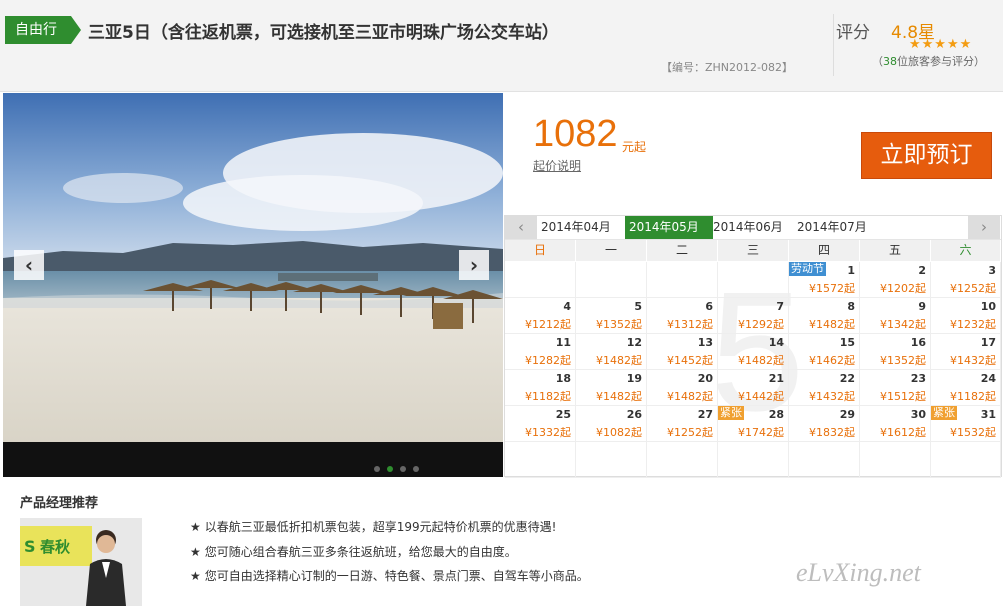  What do you see at coordinates (583, 227) in the screenshot?
I see `tab-month-2014-04: 2014年04月` at bounding box center [583, 227].